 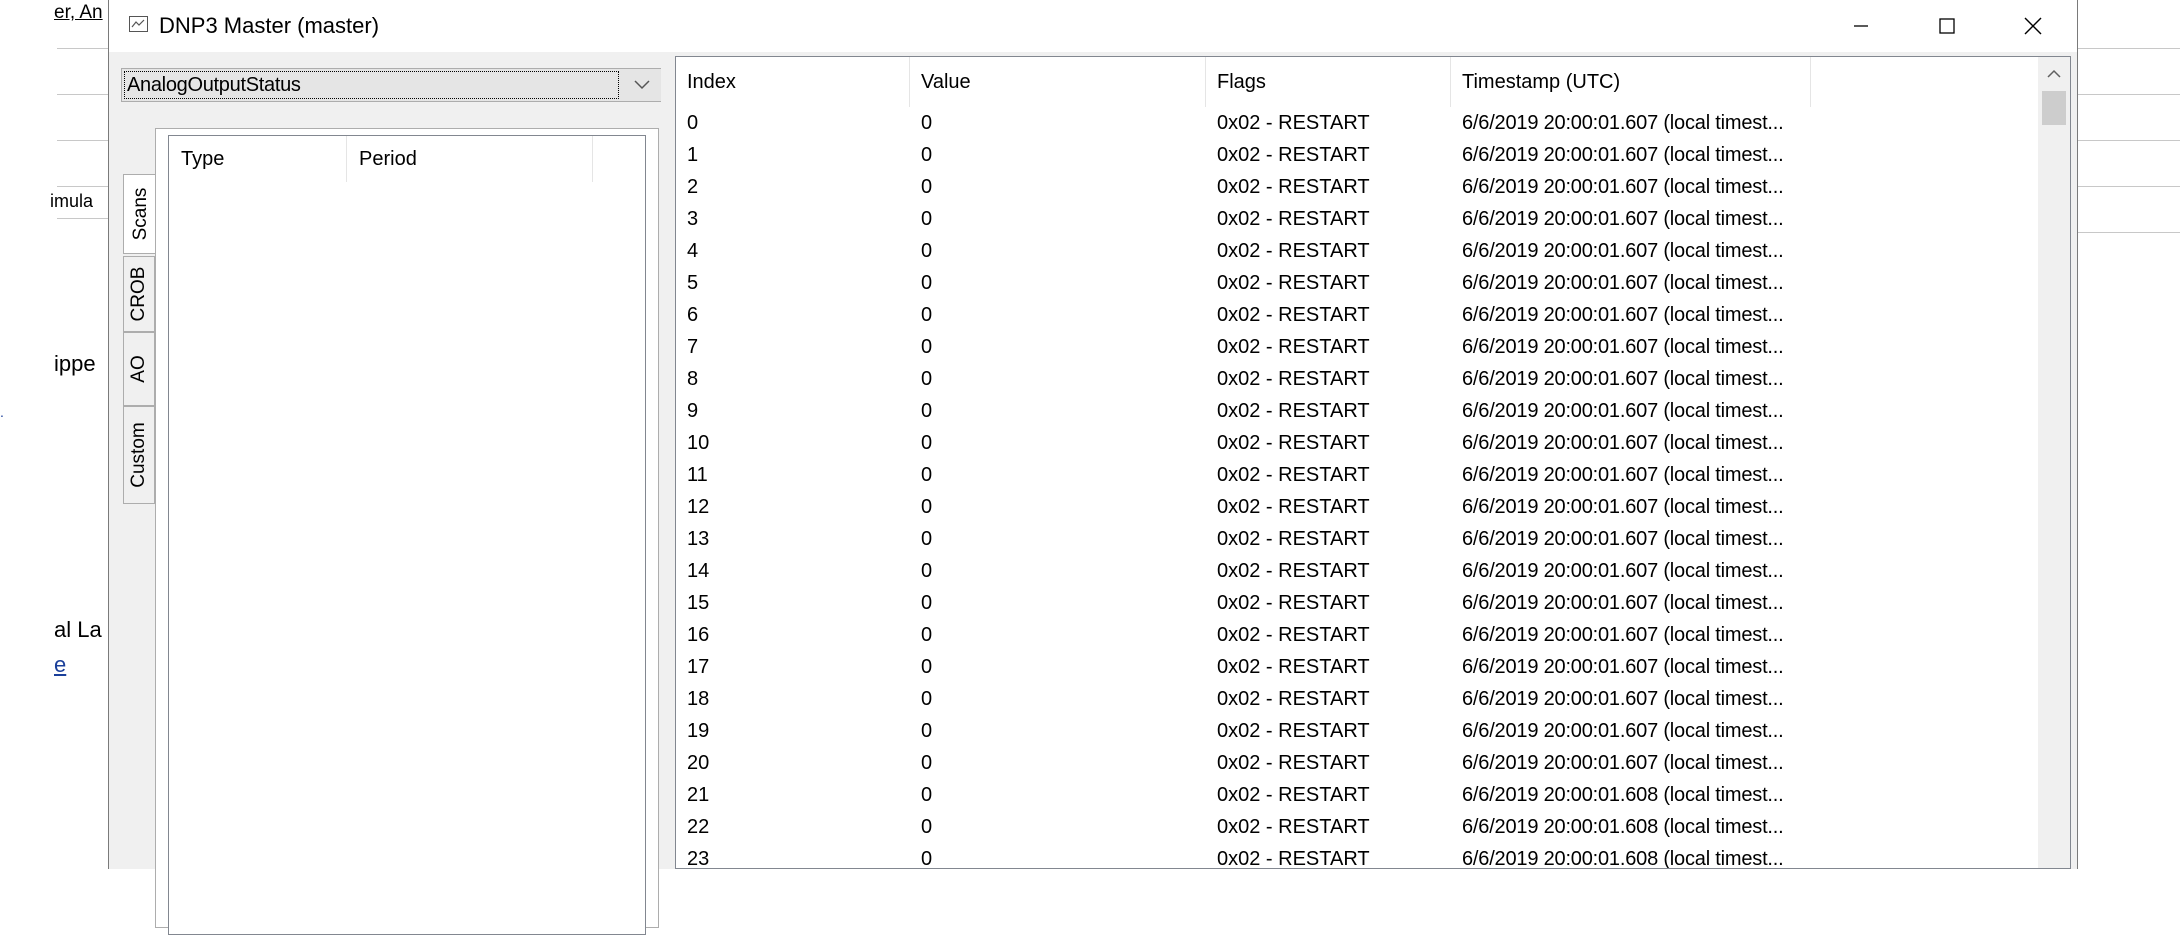 What do you see at coordinates (698, 699) in the screenshot?
I see `cell-index: 18` at bounding box center [698, 699].